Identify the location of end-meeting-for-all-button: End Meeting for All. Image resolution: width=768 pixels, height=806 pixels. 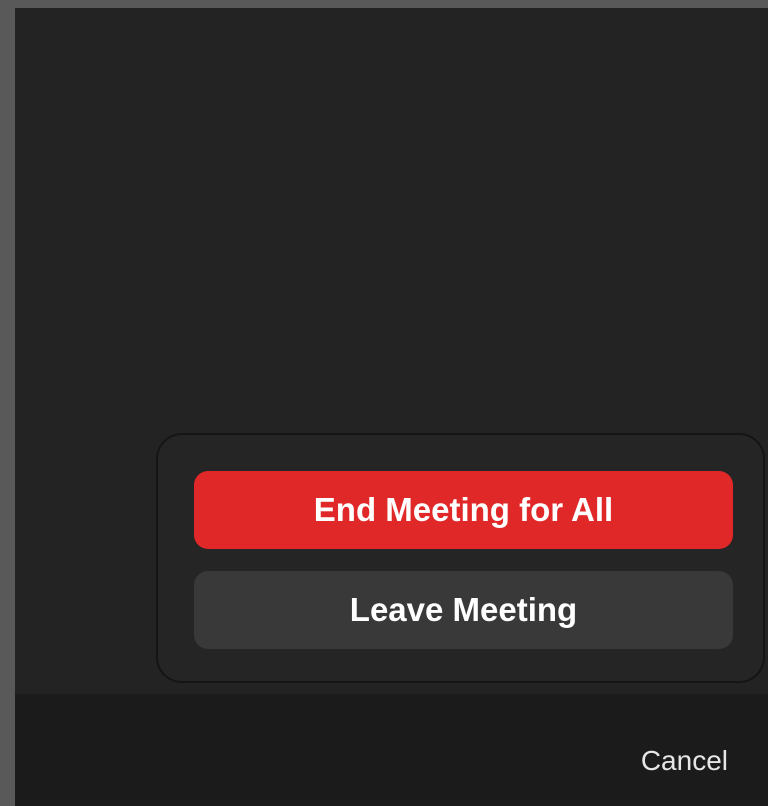
(463, 510).